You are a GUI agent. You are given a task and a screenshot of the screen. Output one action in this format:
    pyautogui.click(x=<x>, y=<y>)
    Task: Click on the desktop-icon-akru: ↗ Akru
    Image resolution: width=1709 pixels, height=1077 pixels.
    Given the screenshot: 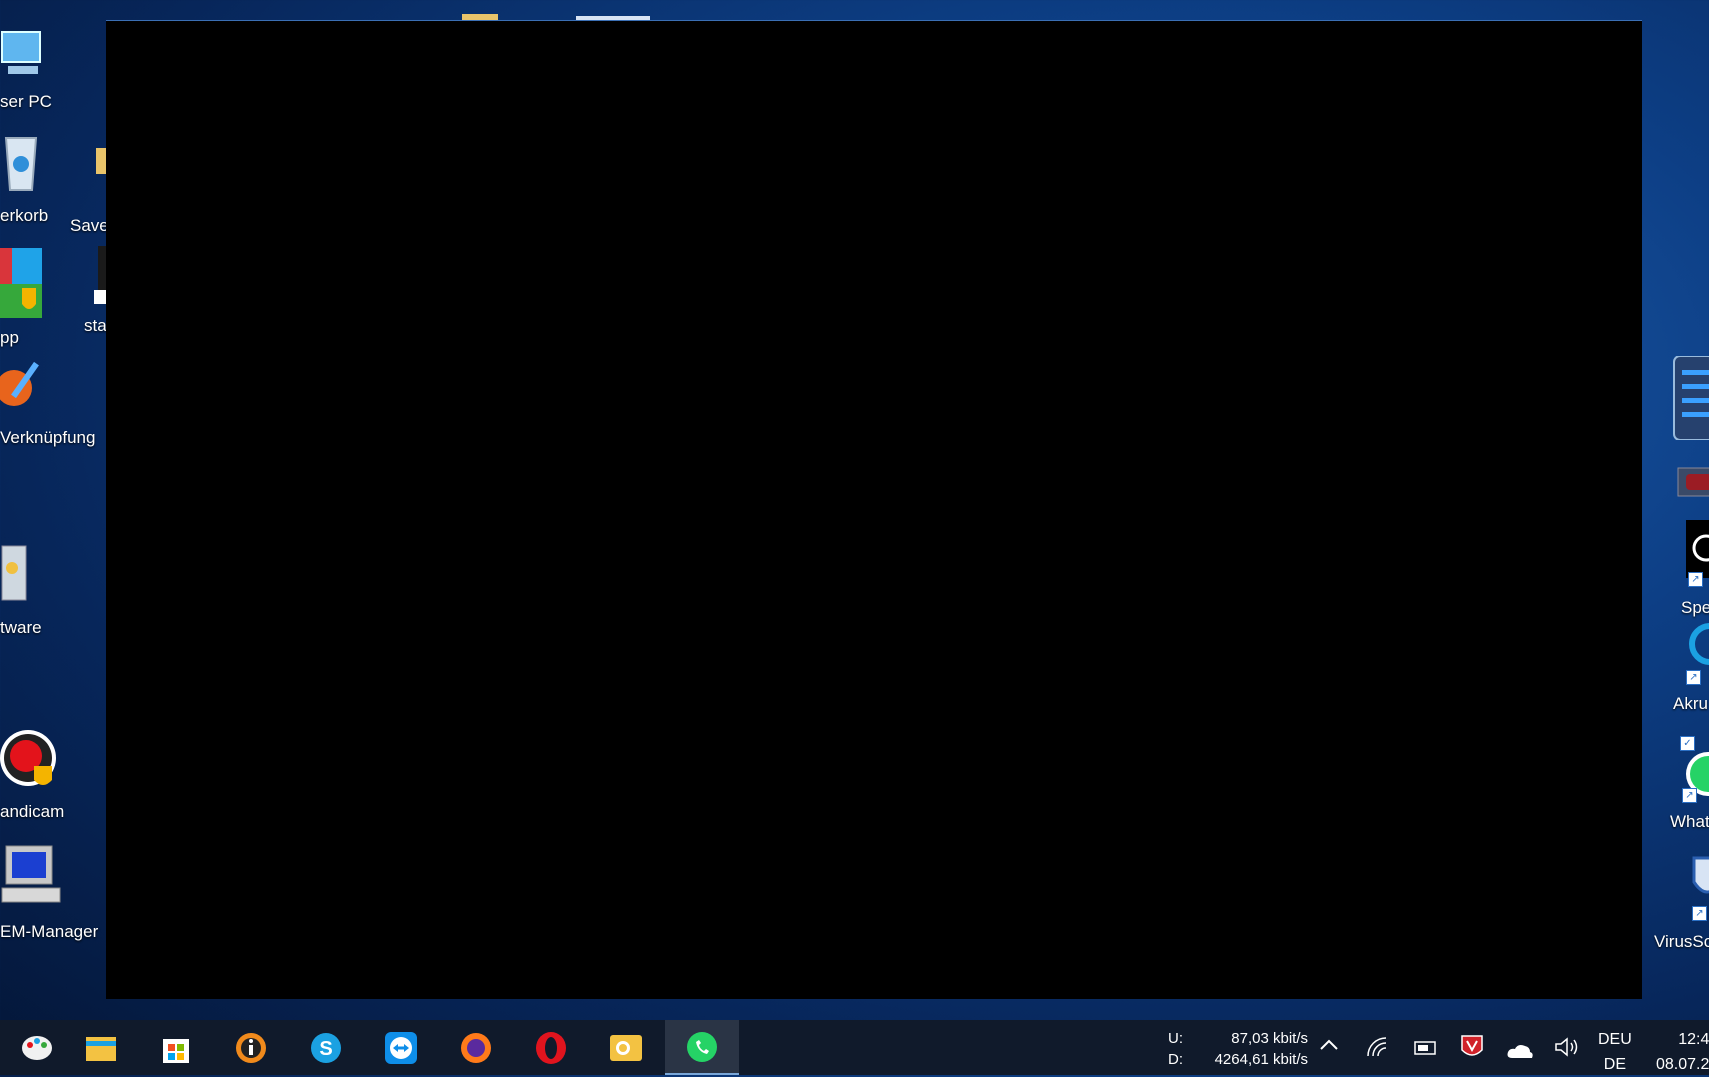 What is the action you would take?
    pyautogui.click(x=1690, y=670)
    